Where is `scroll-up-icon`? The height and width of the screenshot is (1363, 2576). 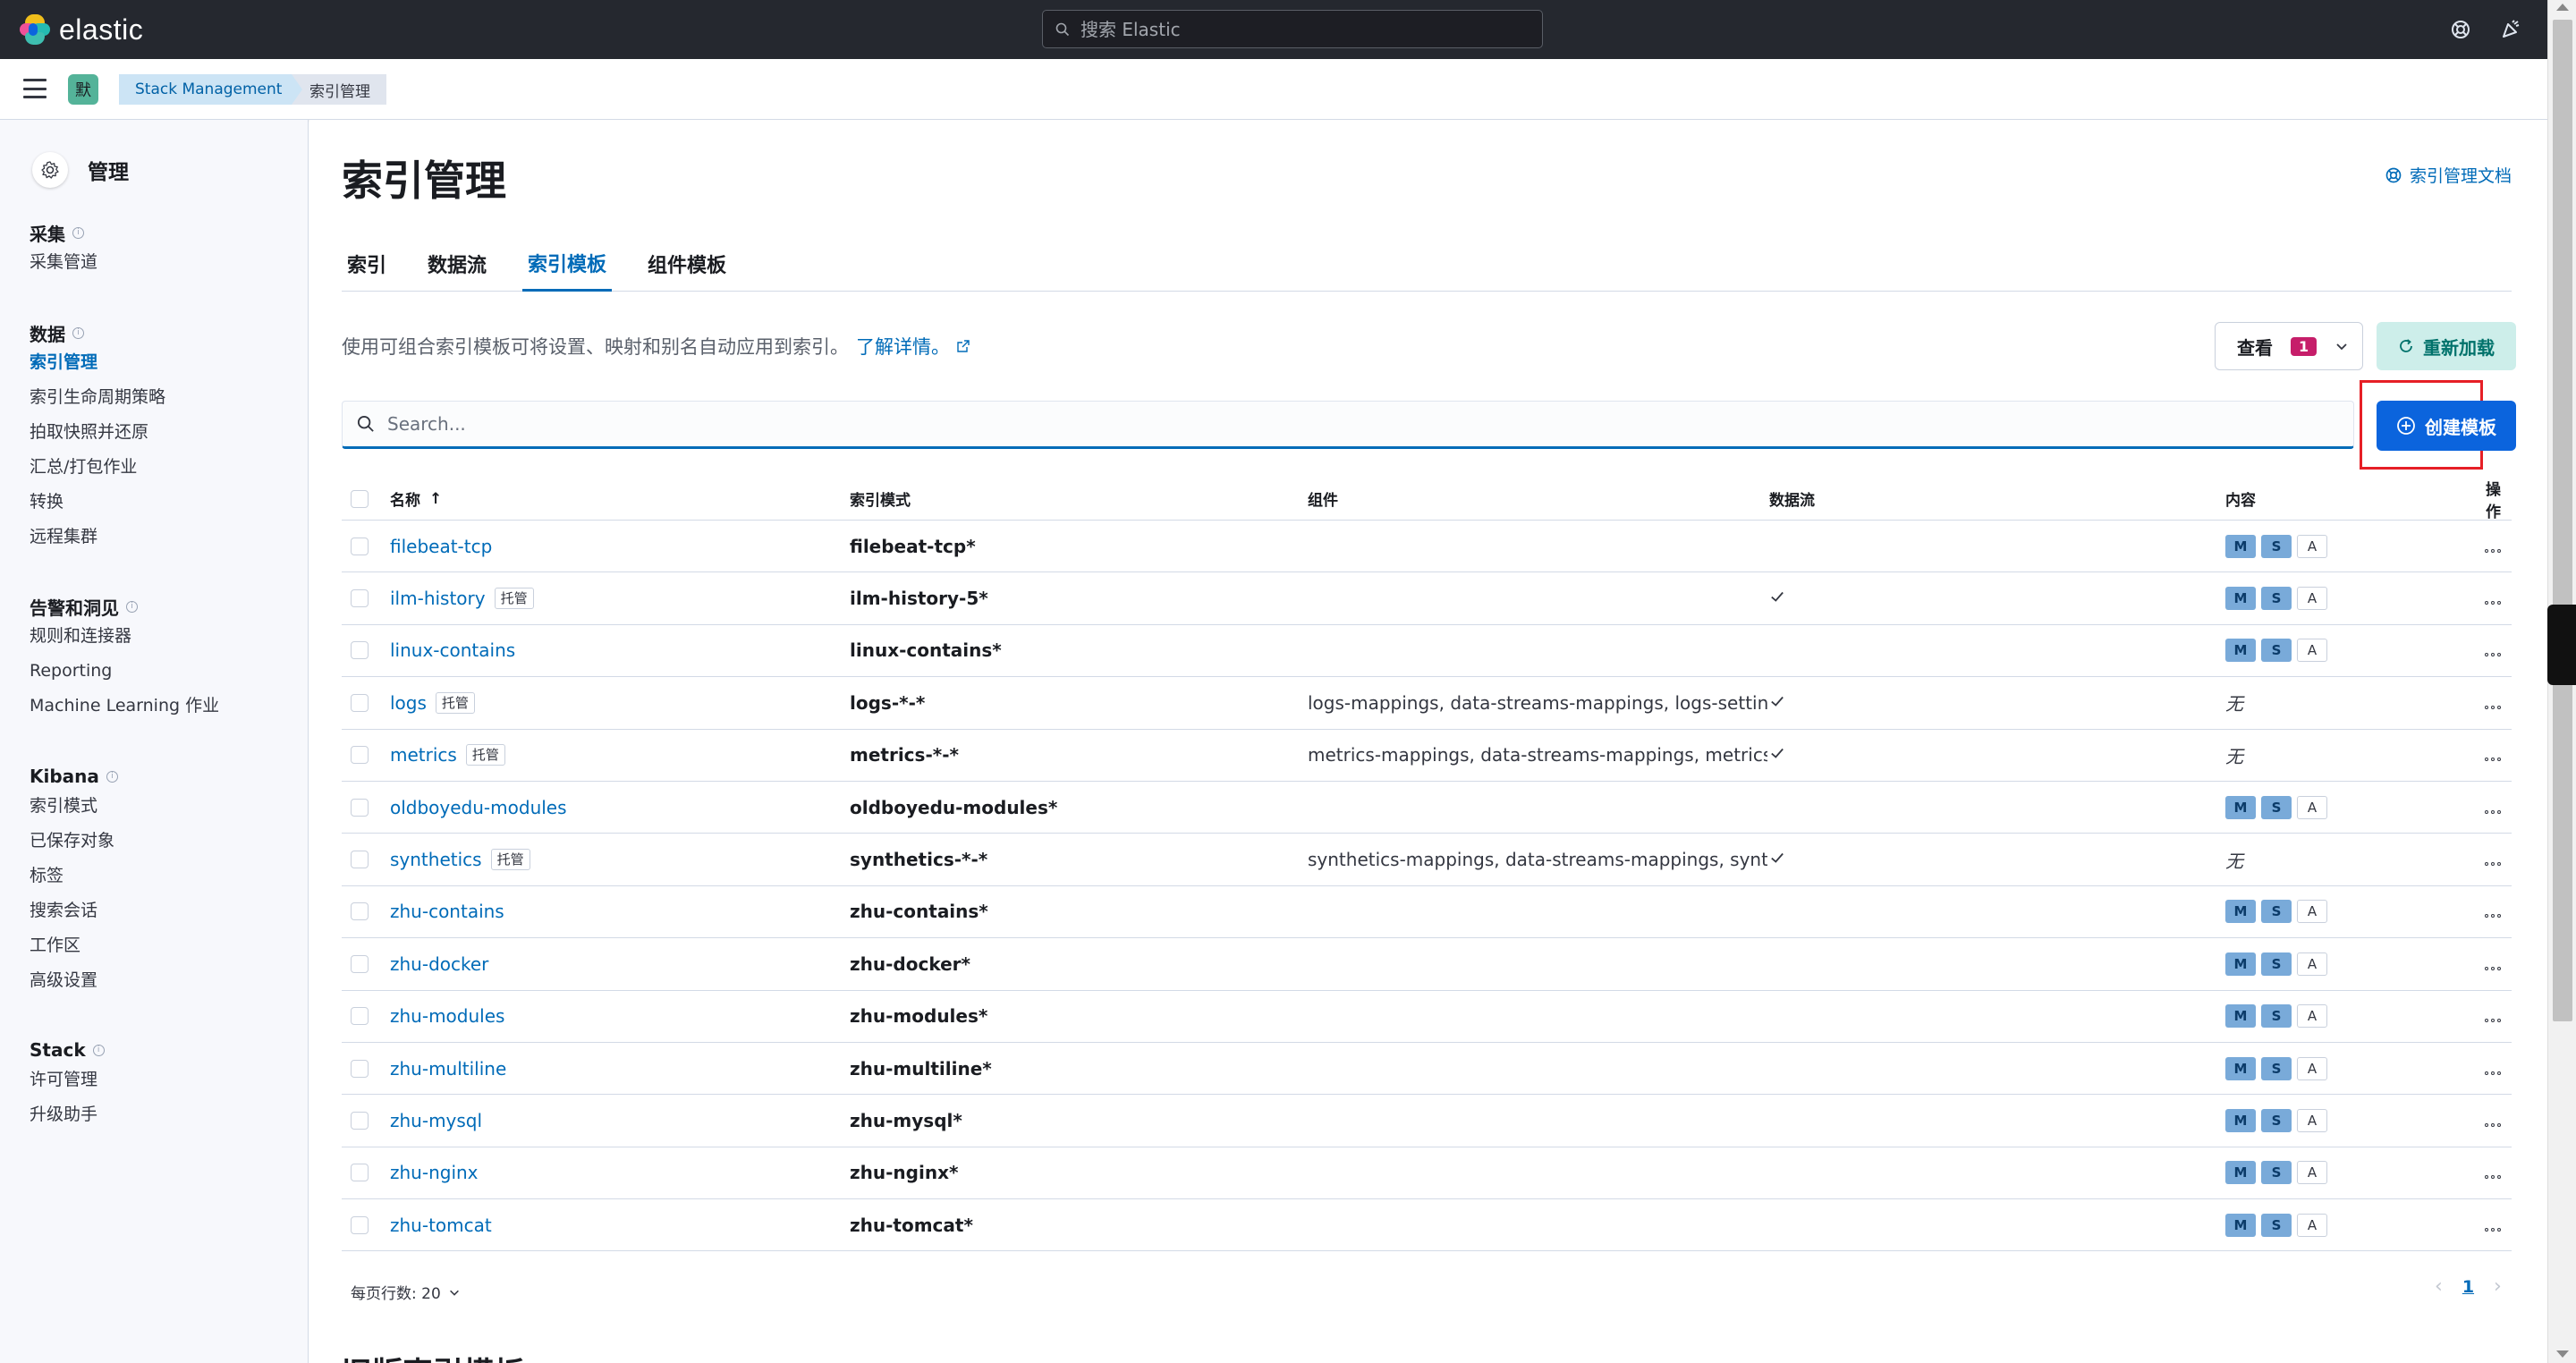 scroll-up-icon is located at coordinates (2562, 7).